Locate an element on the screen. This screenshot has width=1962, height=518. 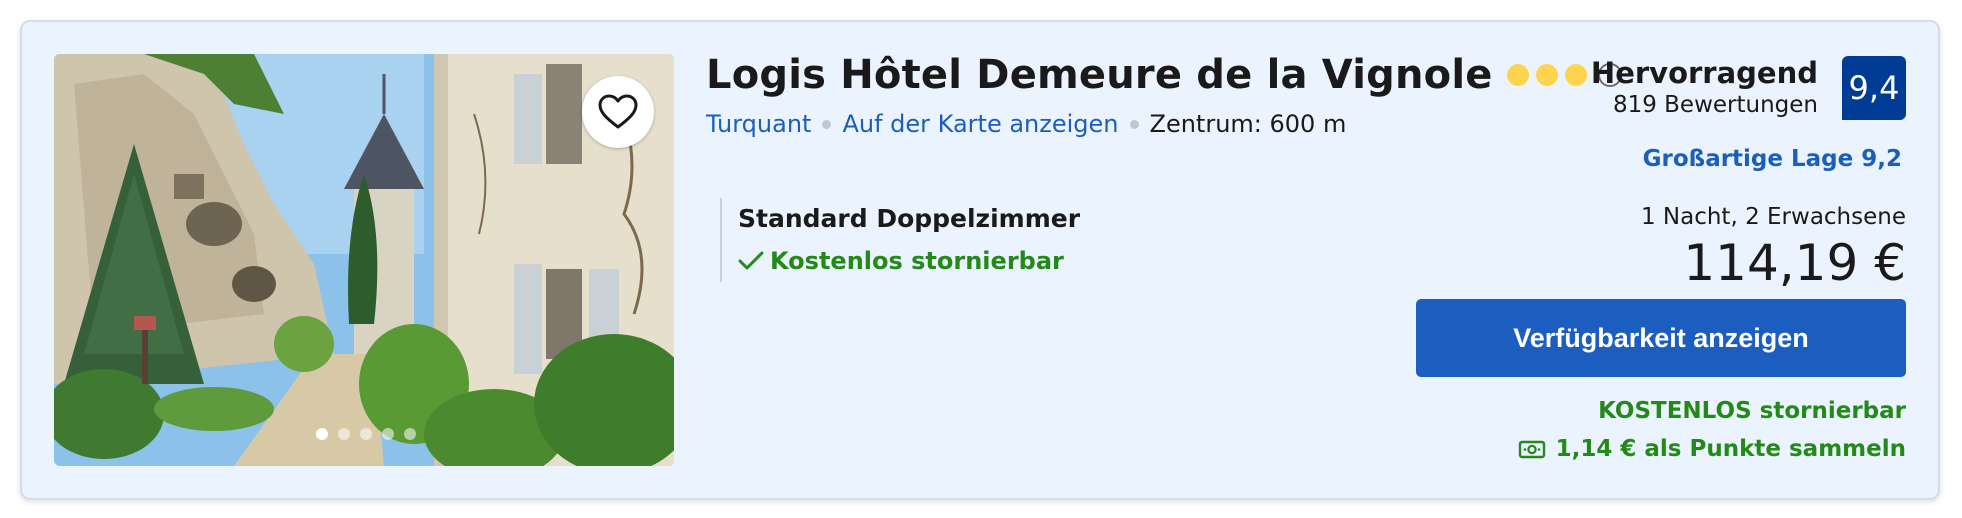
star-rating is located at coordinates (1546, 75).